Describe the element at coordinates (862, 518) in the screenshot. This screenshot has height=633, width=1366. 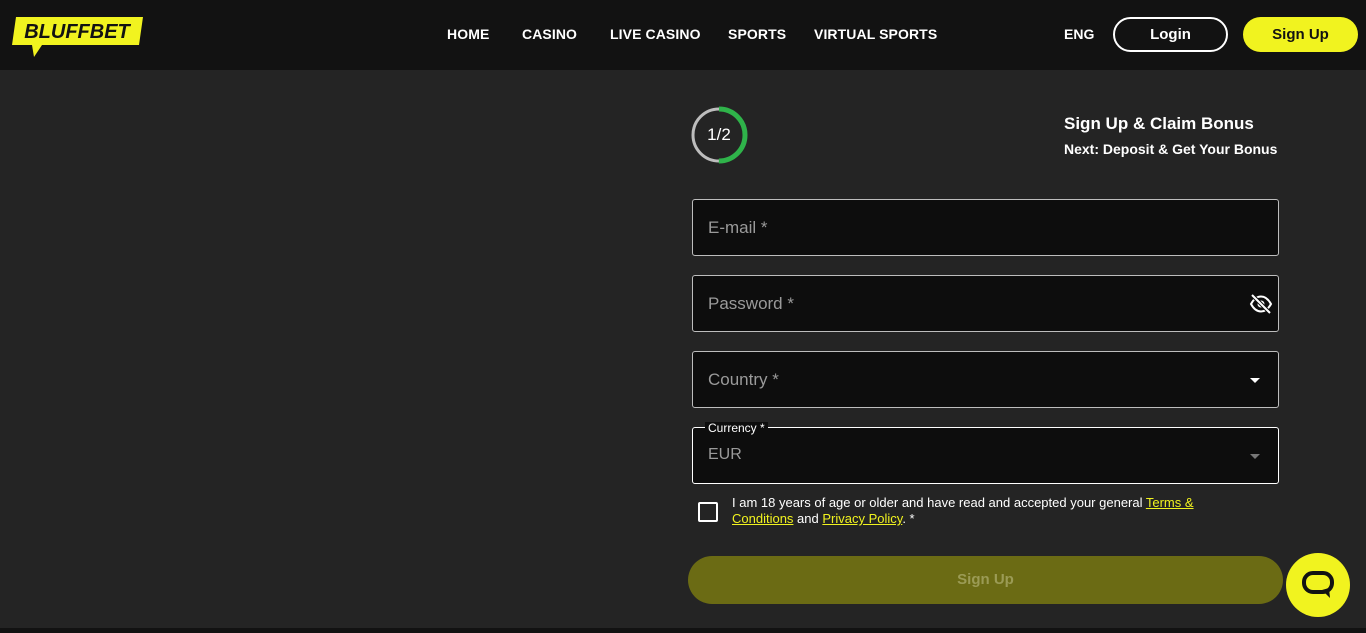
I see `privacy-policy-link: Privacy Policy` at that location.